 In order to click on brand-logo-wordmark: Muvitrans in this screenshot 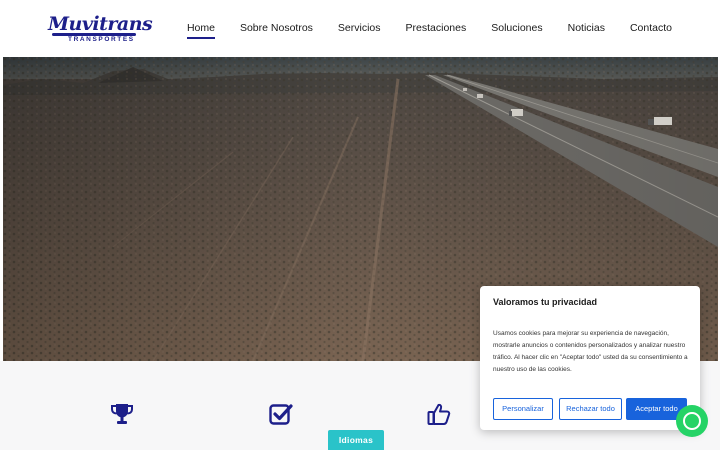, I will do `click(100, 24)`.